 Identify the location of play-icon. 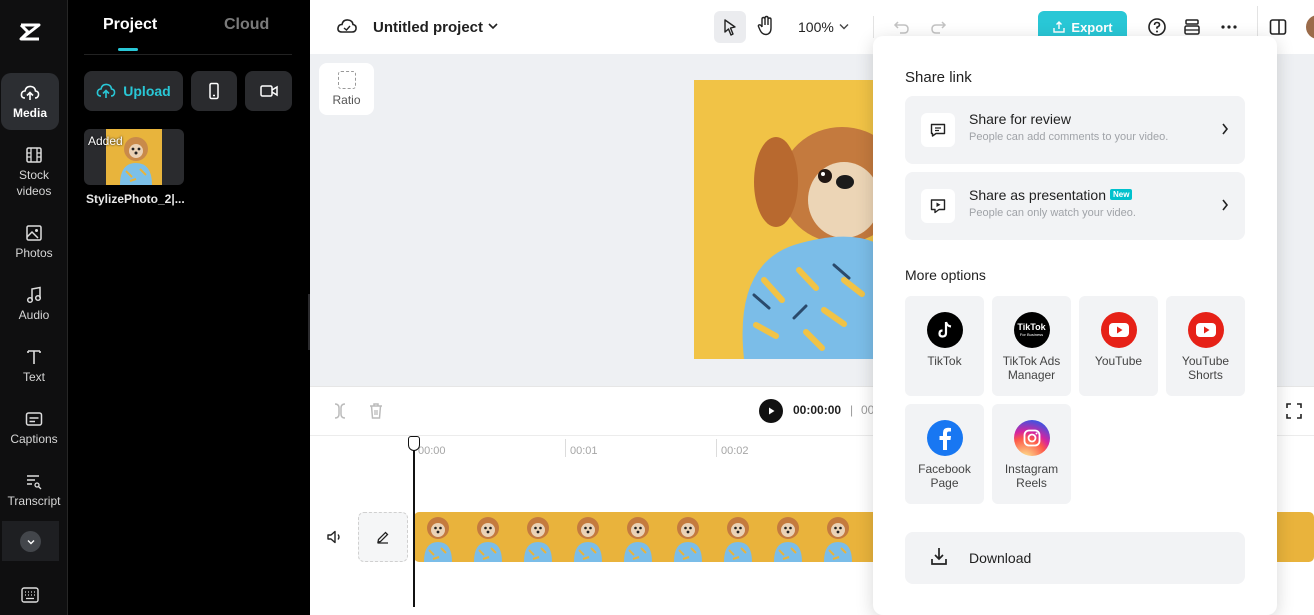
(772, 411).